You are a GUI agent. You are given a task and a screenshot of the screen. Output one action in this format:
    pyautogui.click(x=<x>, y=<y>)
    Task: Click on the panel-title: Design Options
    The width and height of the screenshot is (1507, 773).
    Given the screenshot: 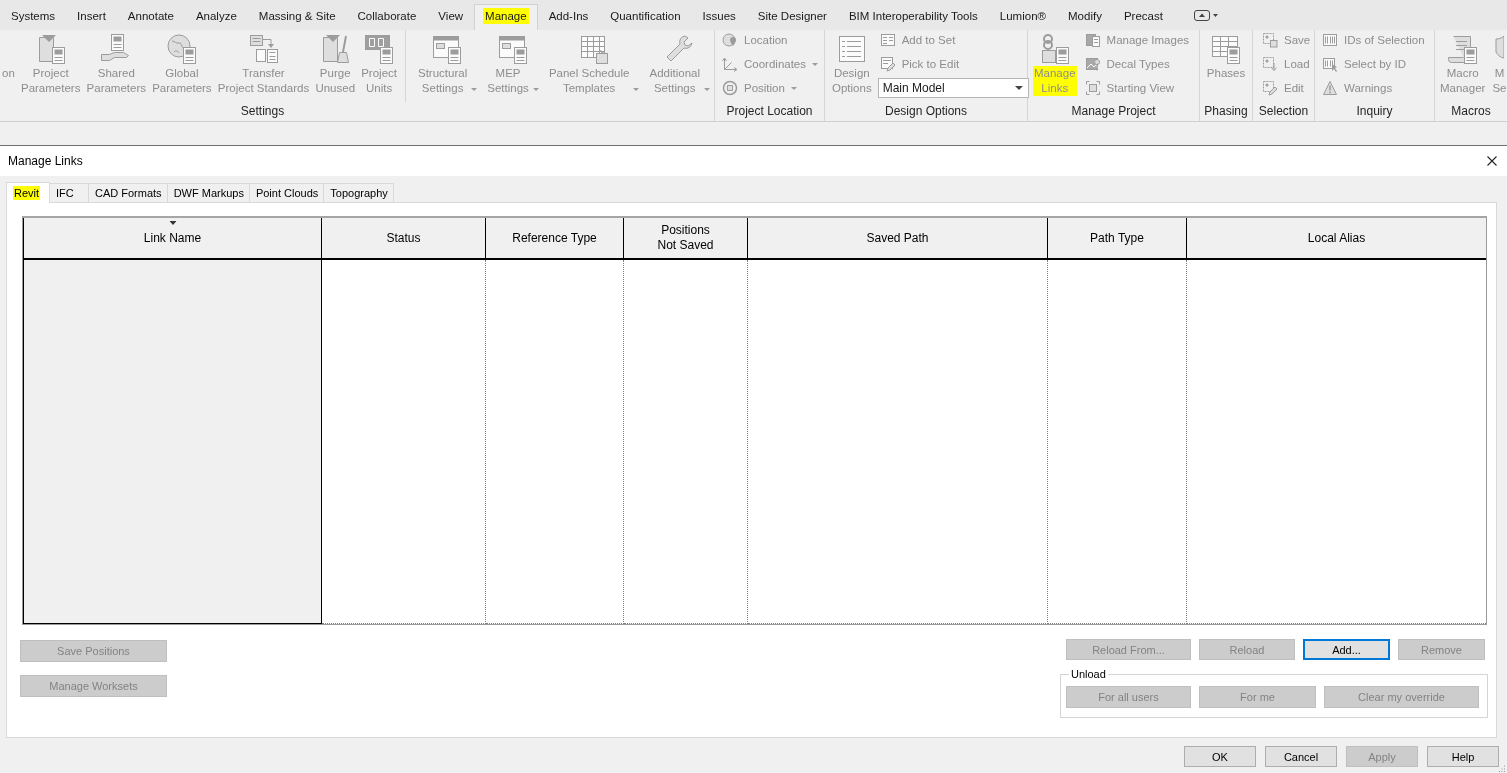 What is the action you would take?
    pyautogui.click(x=925, y=111)
    